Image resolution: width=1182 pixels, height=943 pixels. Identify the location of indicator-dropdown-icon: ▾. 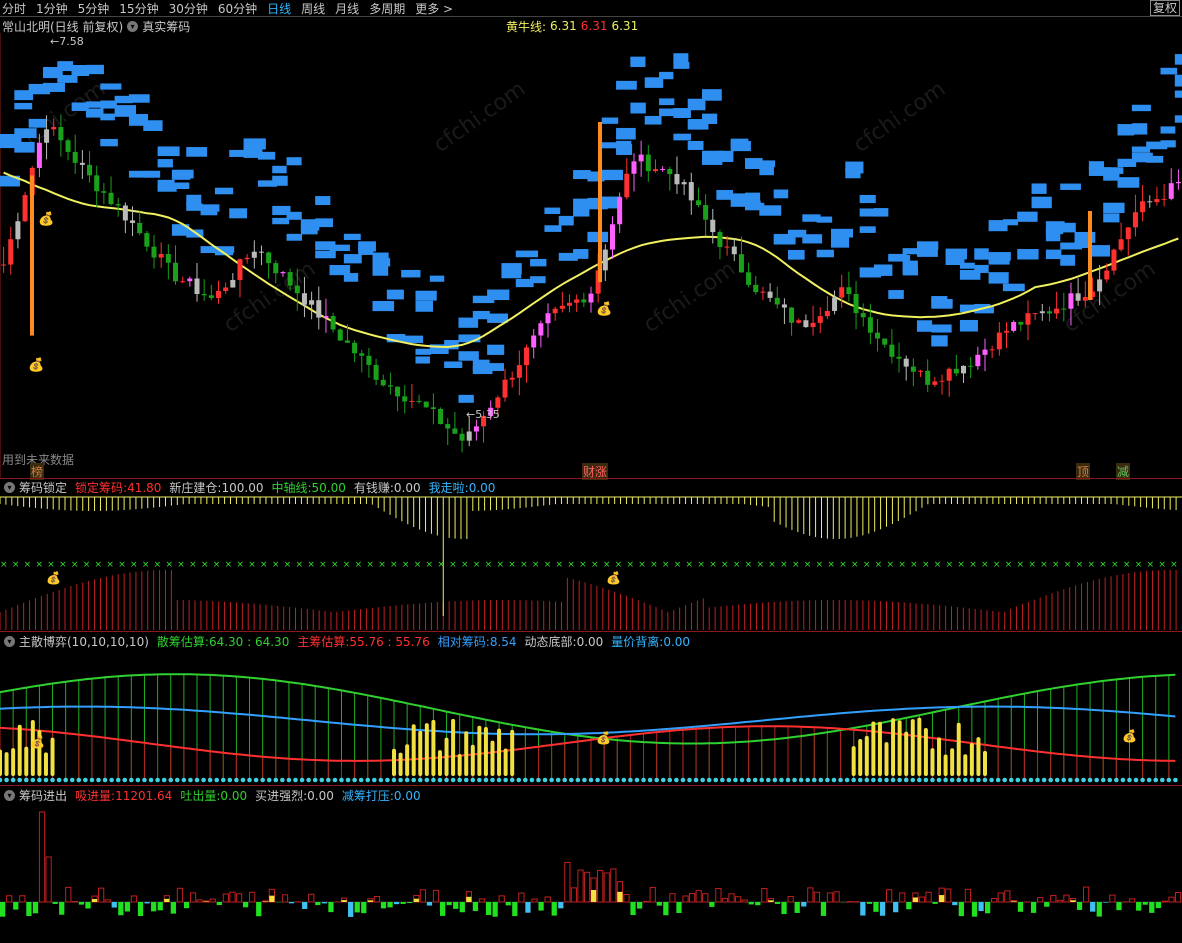
(133, 26).